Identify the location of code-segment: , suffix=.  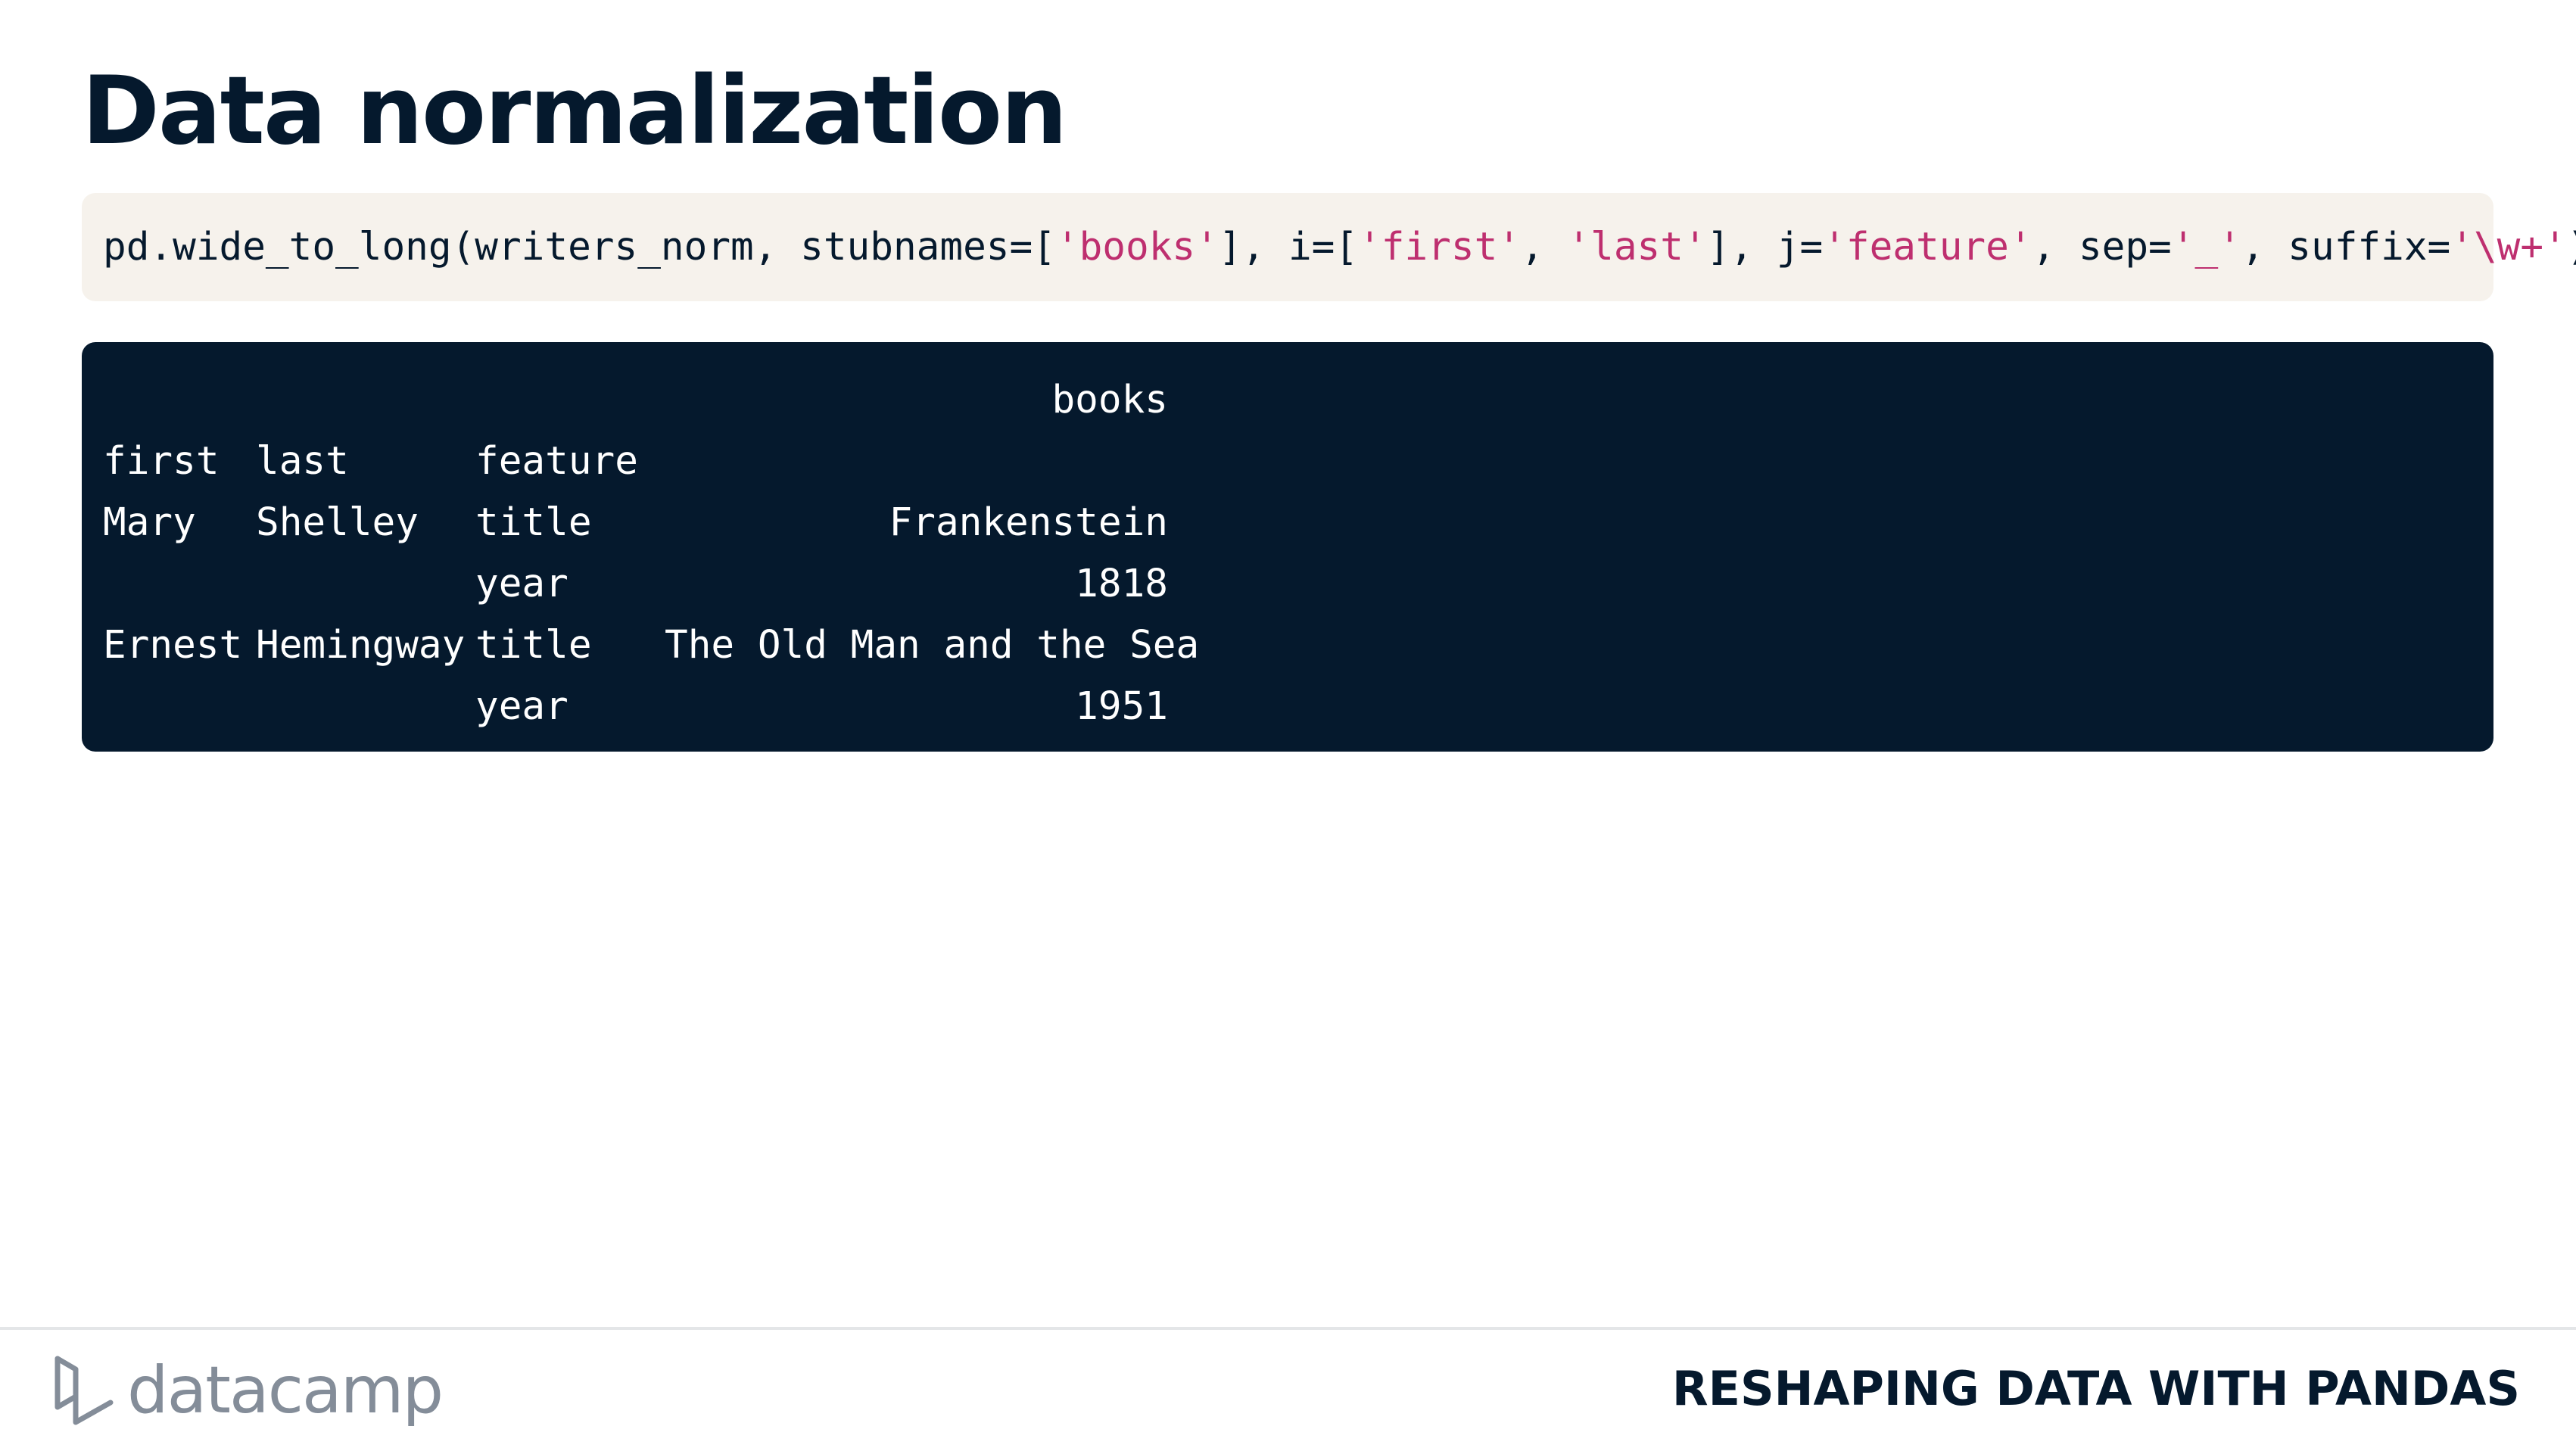
(2346, 247).